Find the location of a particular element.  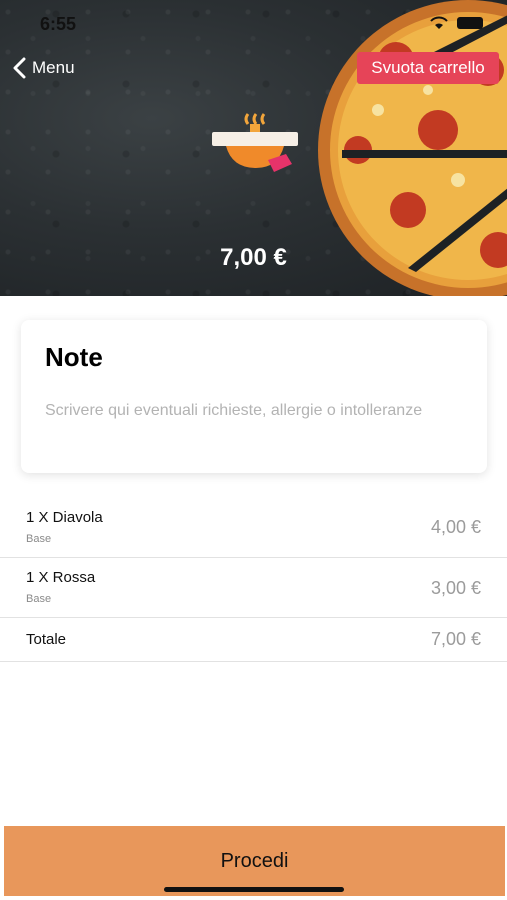

chevron-left-icon is located at coordinates (19, 68).